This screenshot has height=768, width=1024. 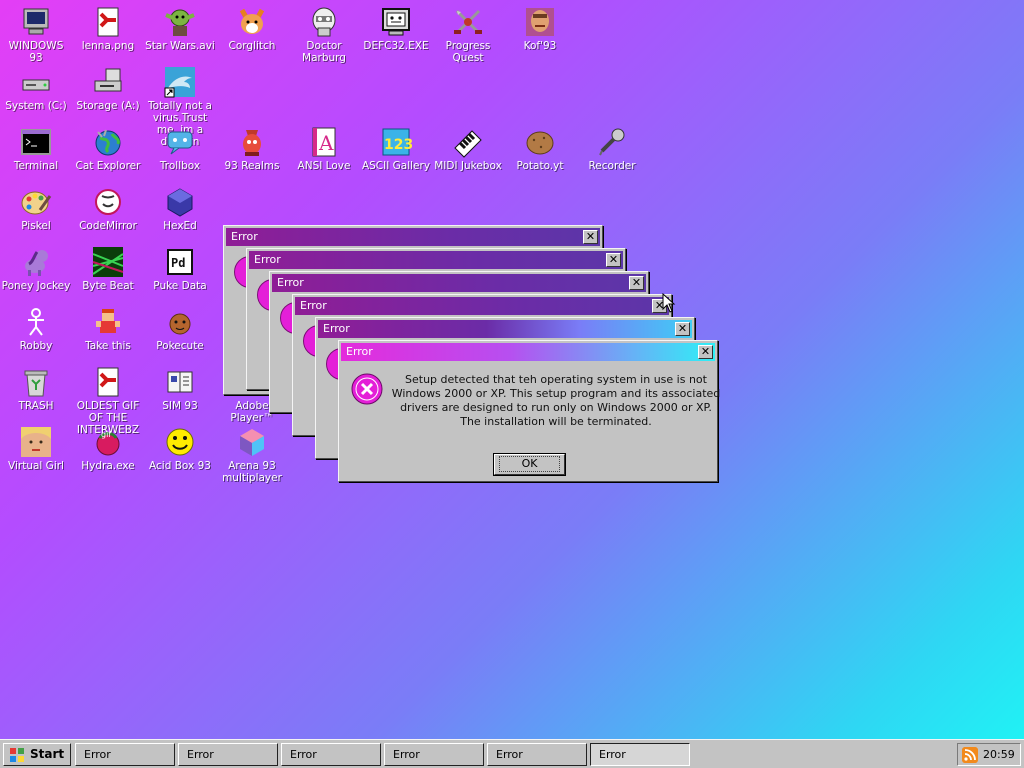 I want to click on ok-button: OK, so click(x=529, y=464).